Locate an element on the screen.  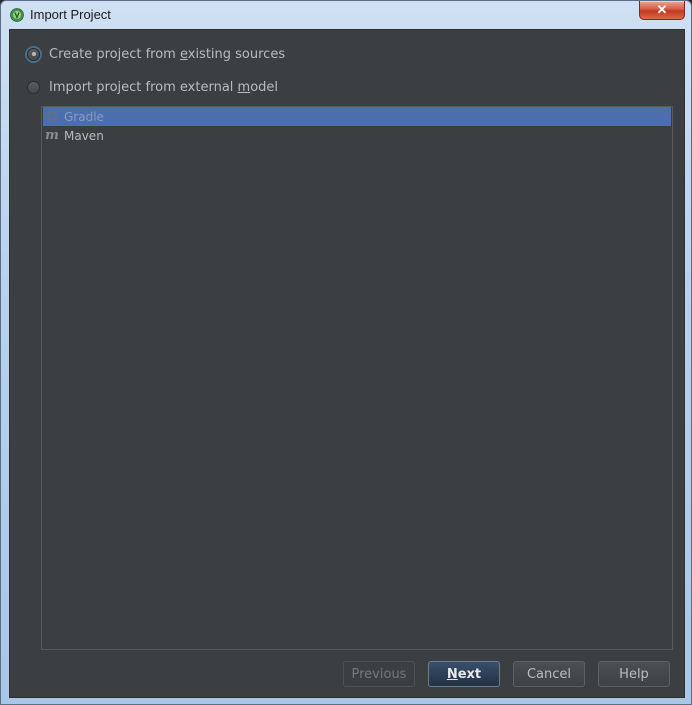
android-studio-icon is located at coordinates (17, 15).